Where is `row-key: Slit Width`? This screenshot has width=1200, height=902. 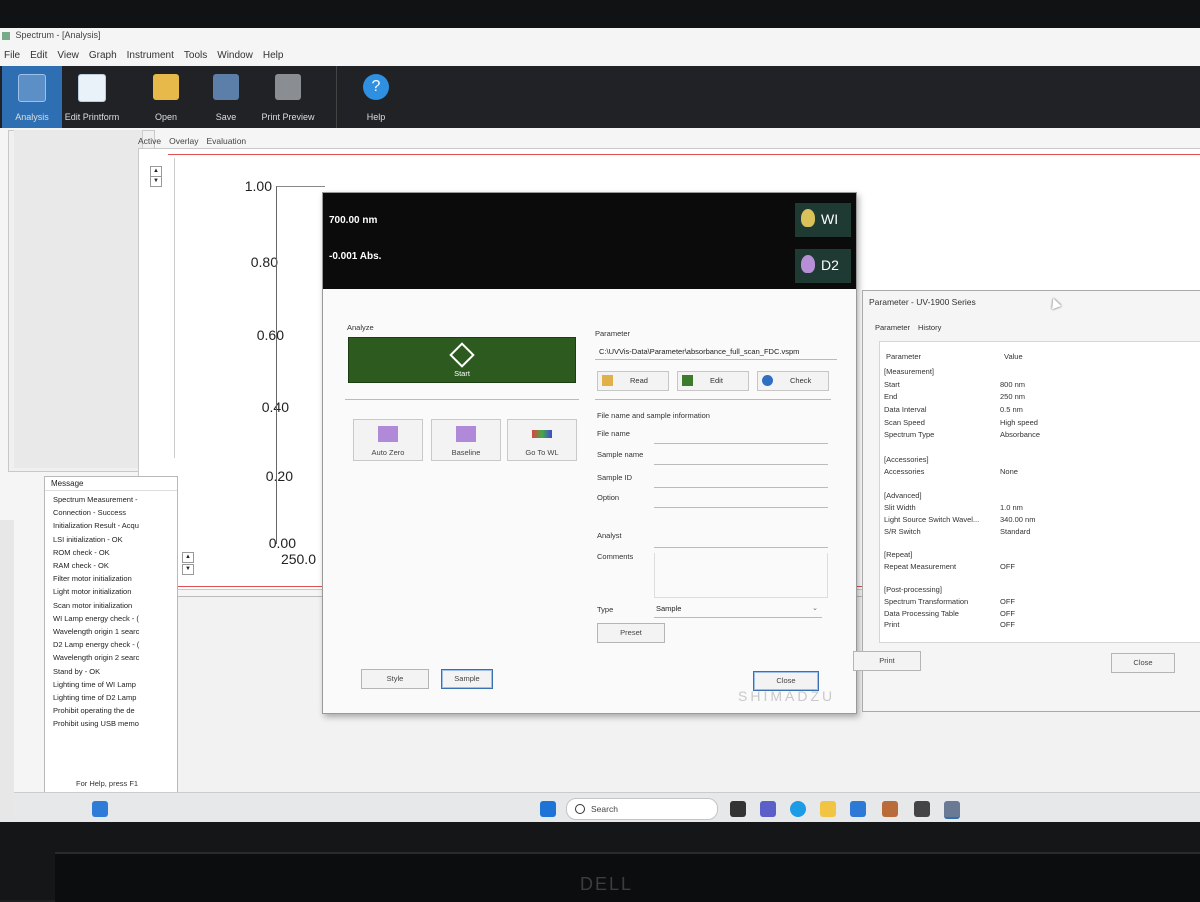
row-key: Slit Width is located at coordinates (900, 507).